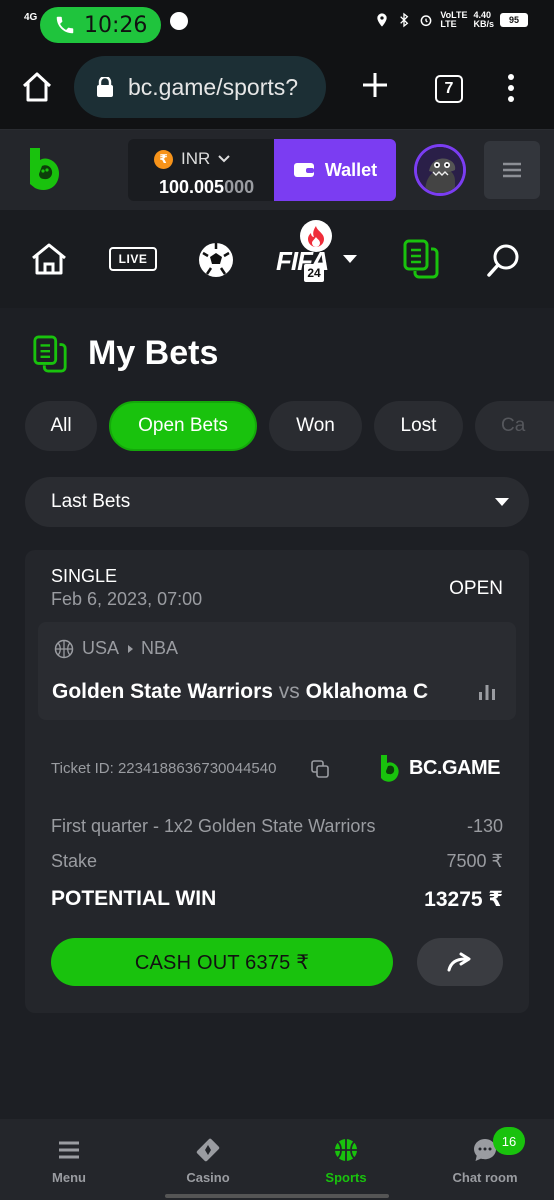  Describe the element at coordinates (346, 1177) in the screenshot. I see `nav-sports-label: Sports` at that location.